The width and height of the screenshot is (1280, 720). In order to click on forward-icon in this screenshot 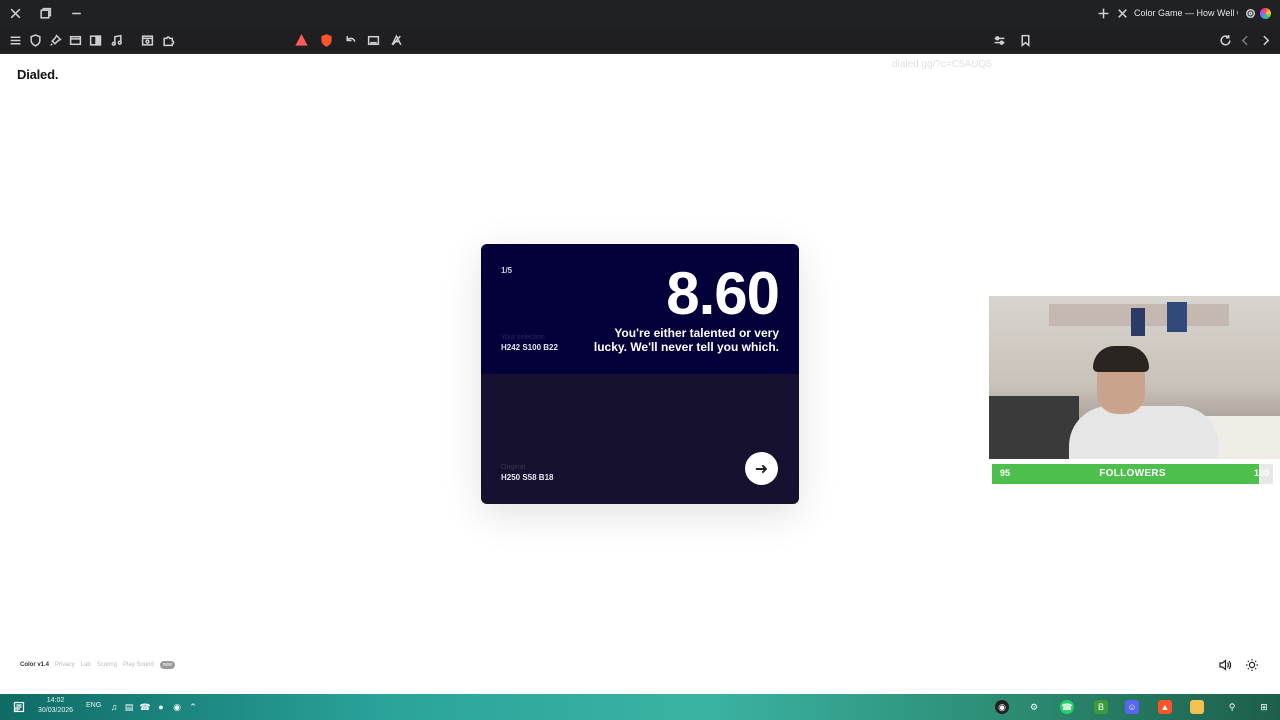, I will do `click(1265, 40)`.